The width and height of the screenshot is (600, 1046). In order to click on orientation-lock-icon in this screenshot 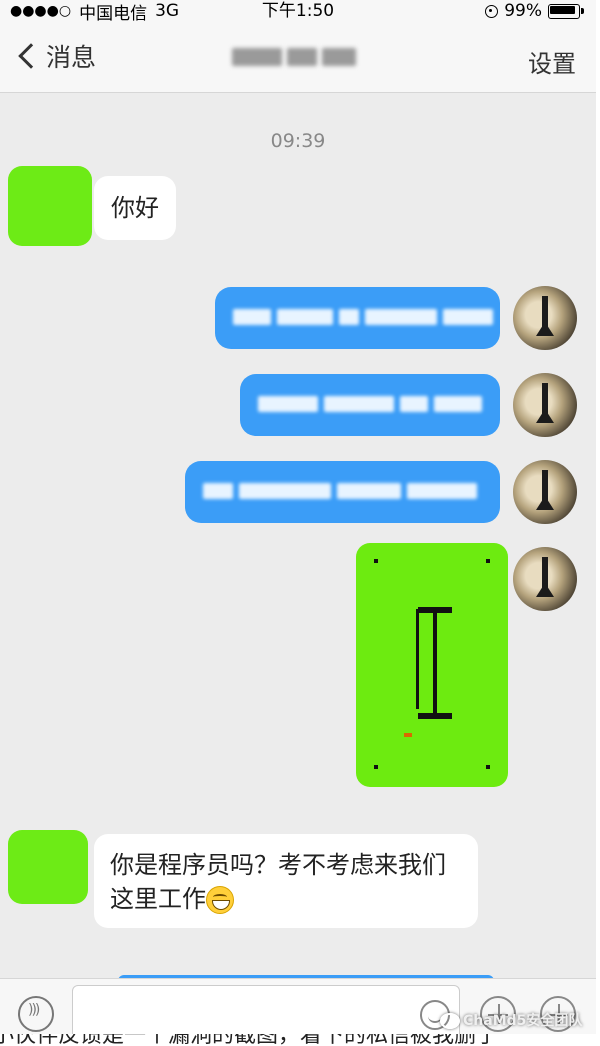, I will do `click(492, 11)`.